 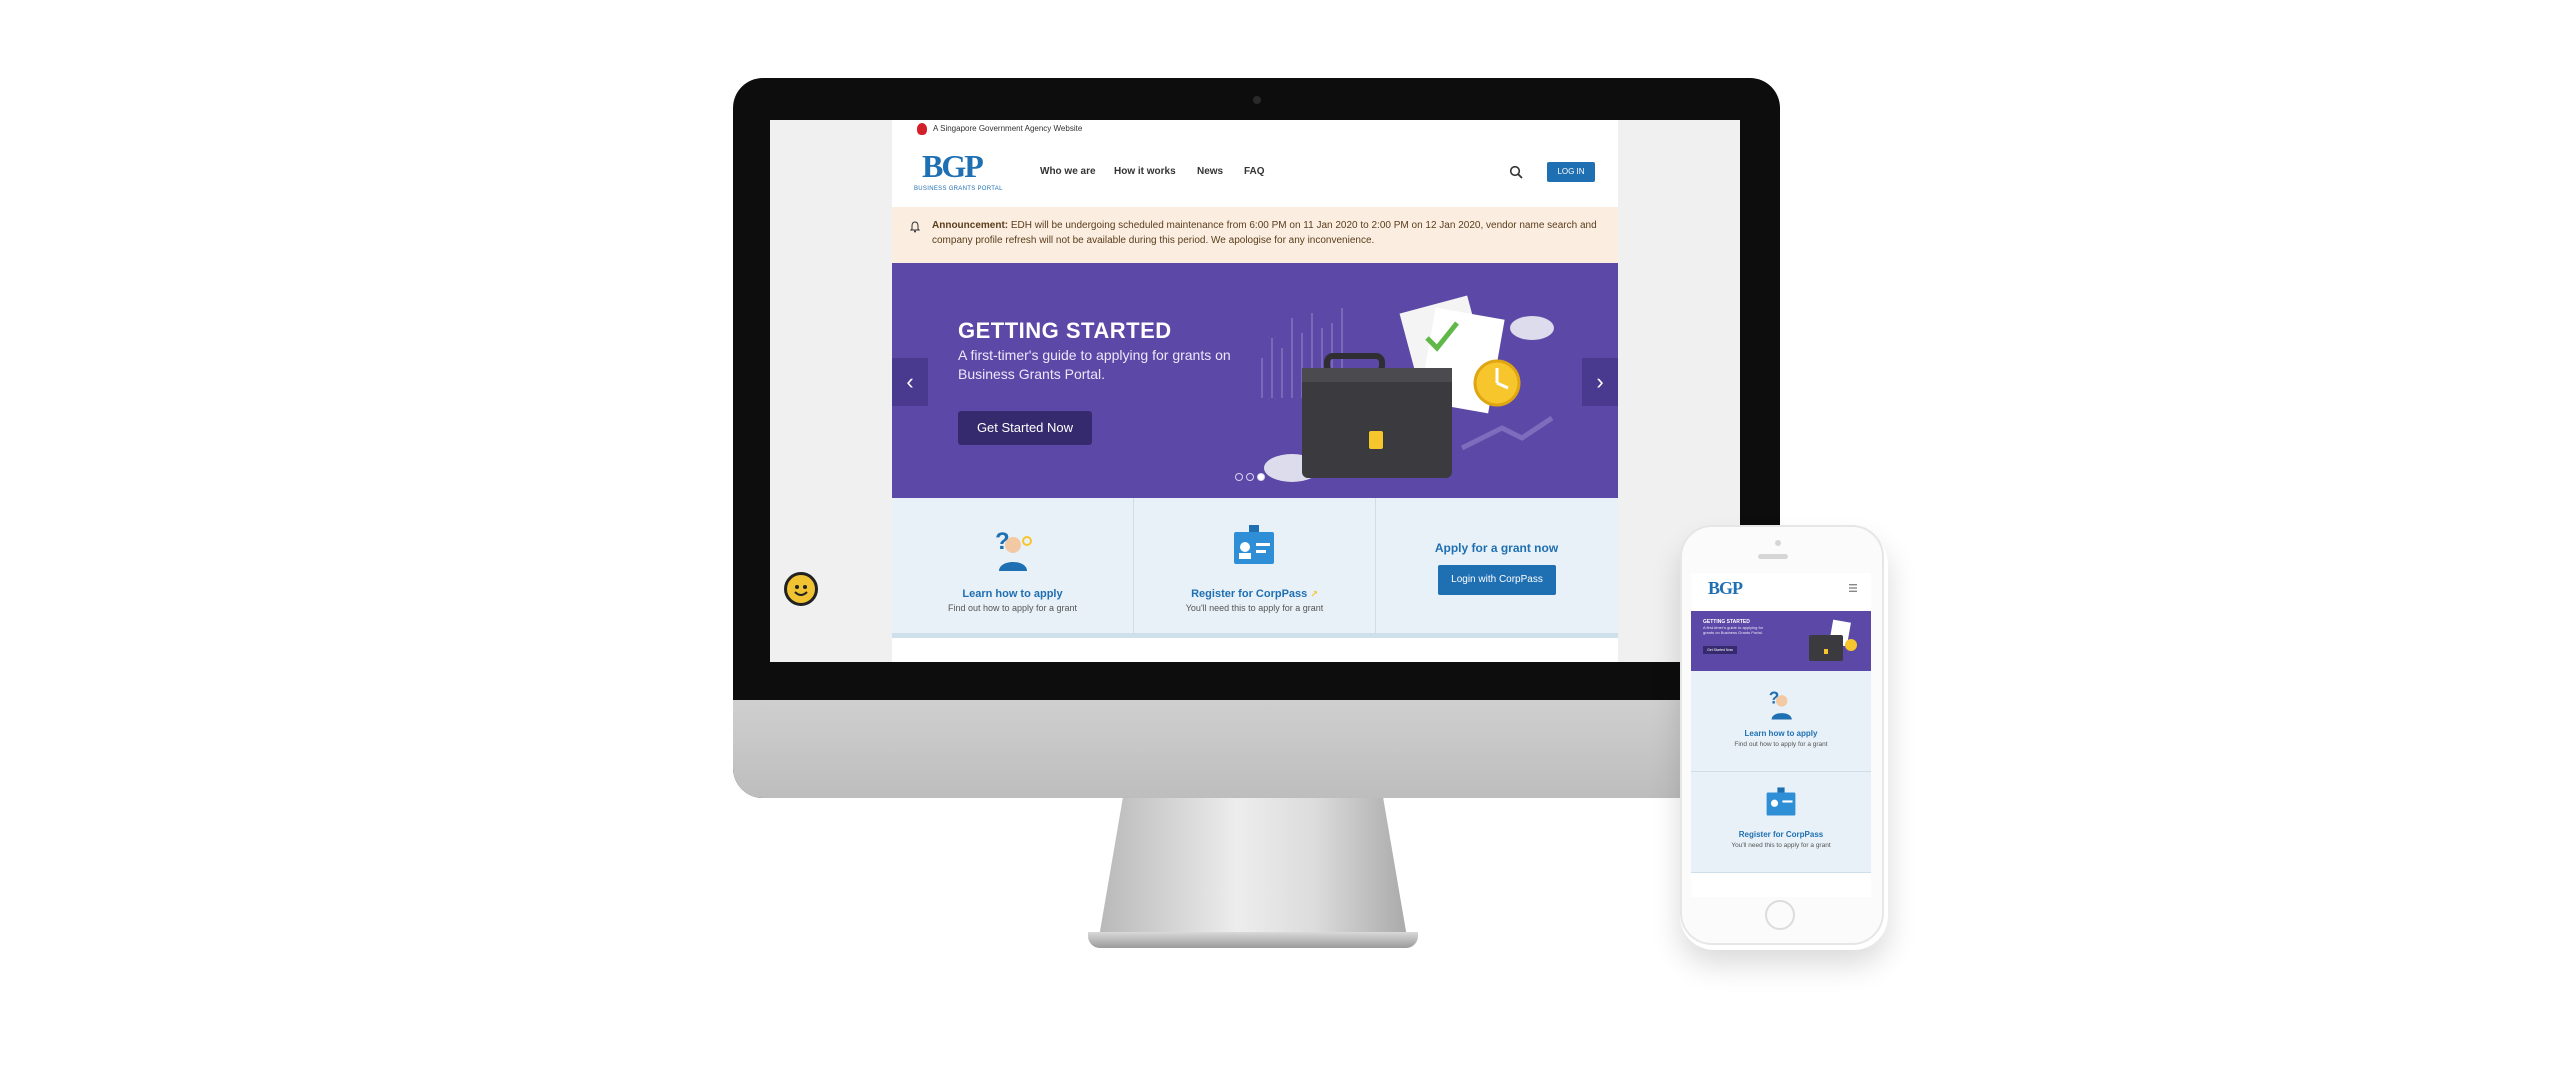 What do you see at coordinates (1571, 172) in the screenshot?
I see `login-button: LOG IN` at bounding box center [1571, 172].